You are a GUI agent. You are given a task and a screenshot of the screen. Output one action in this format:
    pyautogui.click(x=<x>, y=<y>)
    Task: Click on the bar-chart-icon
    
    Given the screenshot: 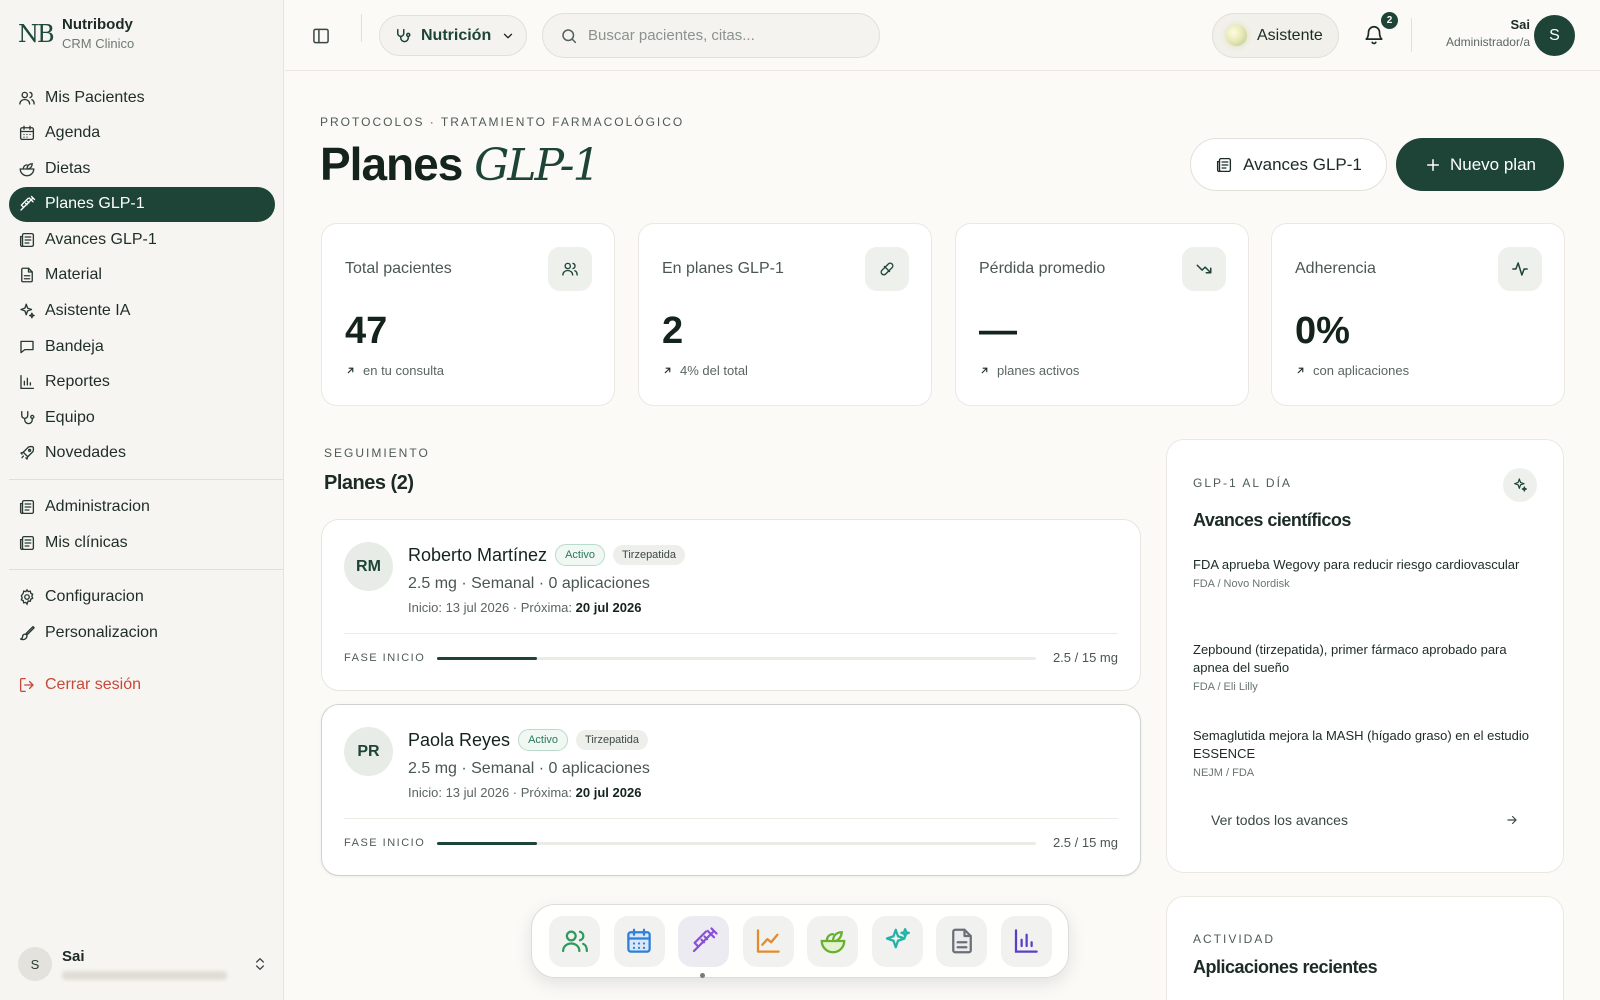 What is the action you would take?
    pyautogui.click(x=27, y=382)
    